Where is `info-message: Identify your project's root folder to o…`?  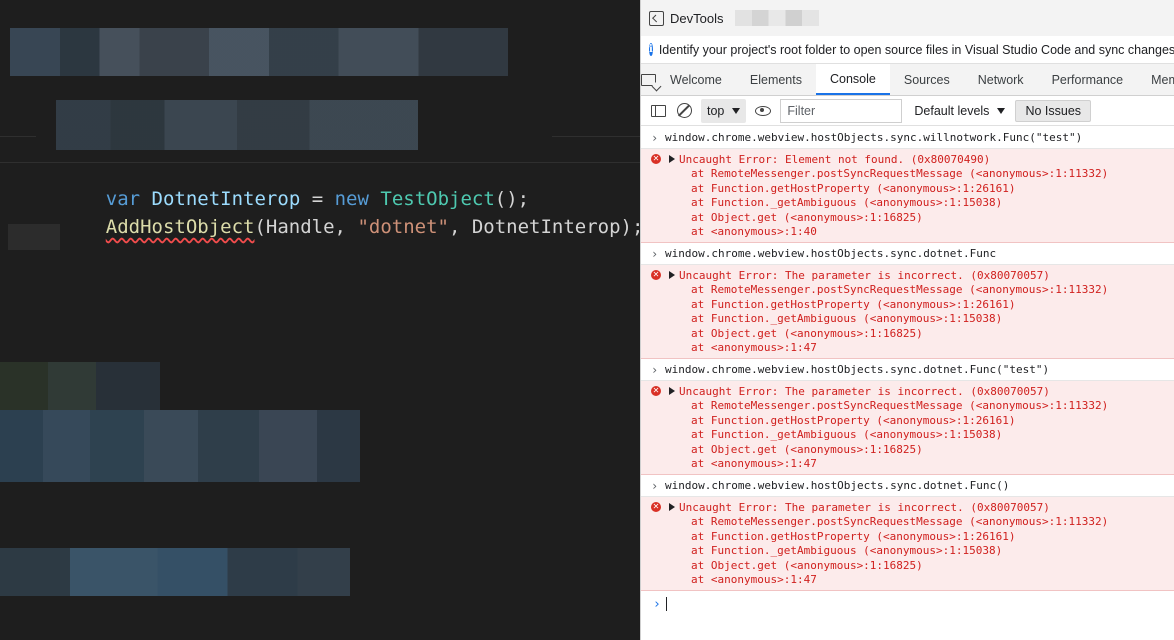 info-message: Identify your project's root folder to o… is located at coordinates (916, 49).